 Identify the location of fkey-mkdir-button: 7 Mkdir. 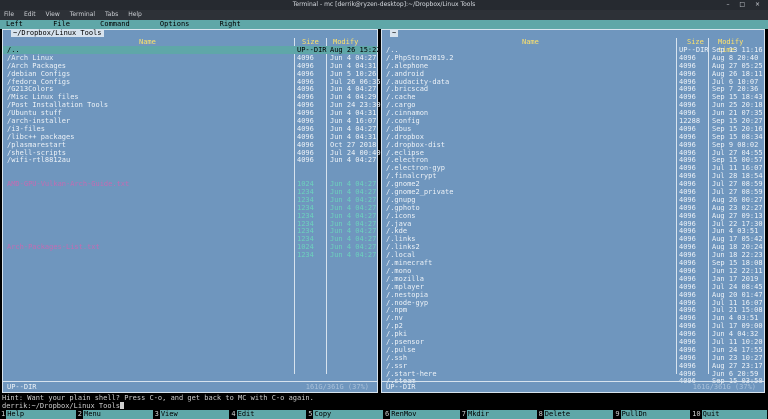
(499, 414).